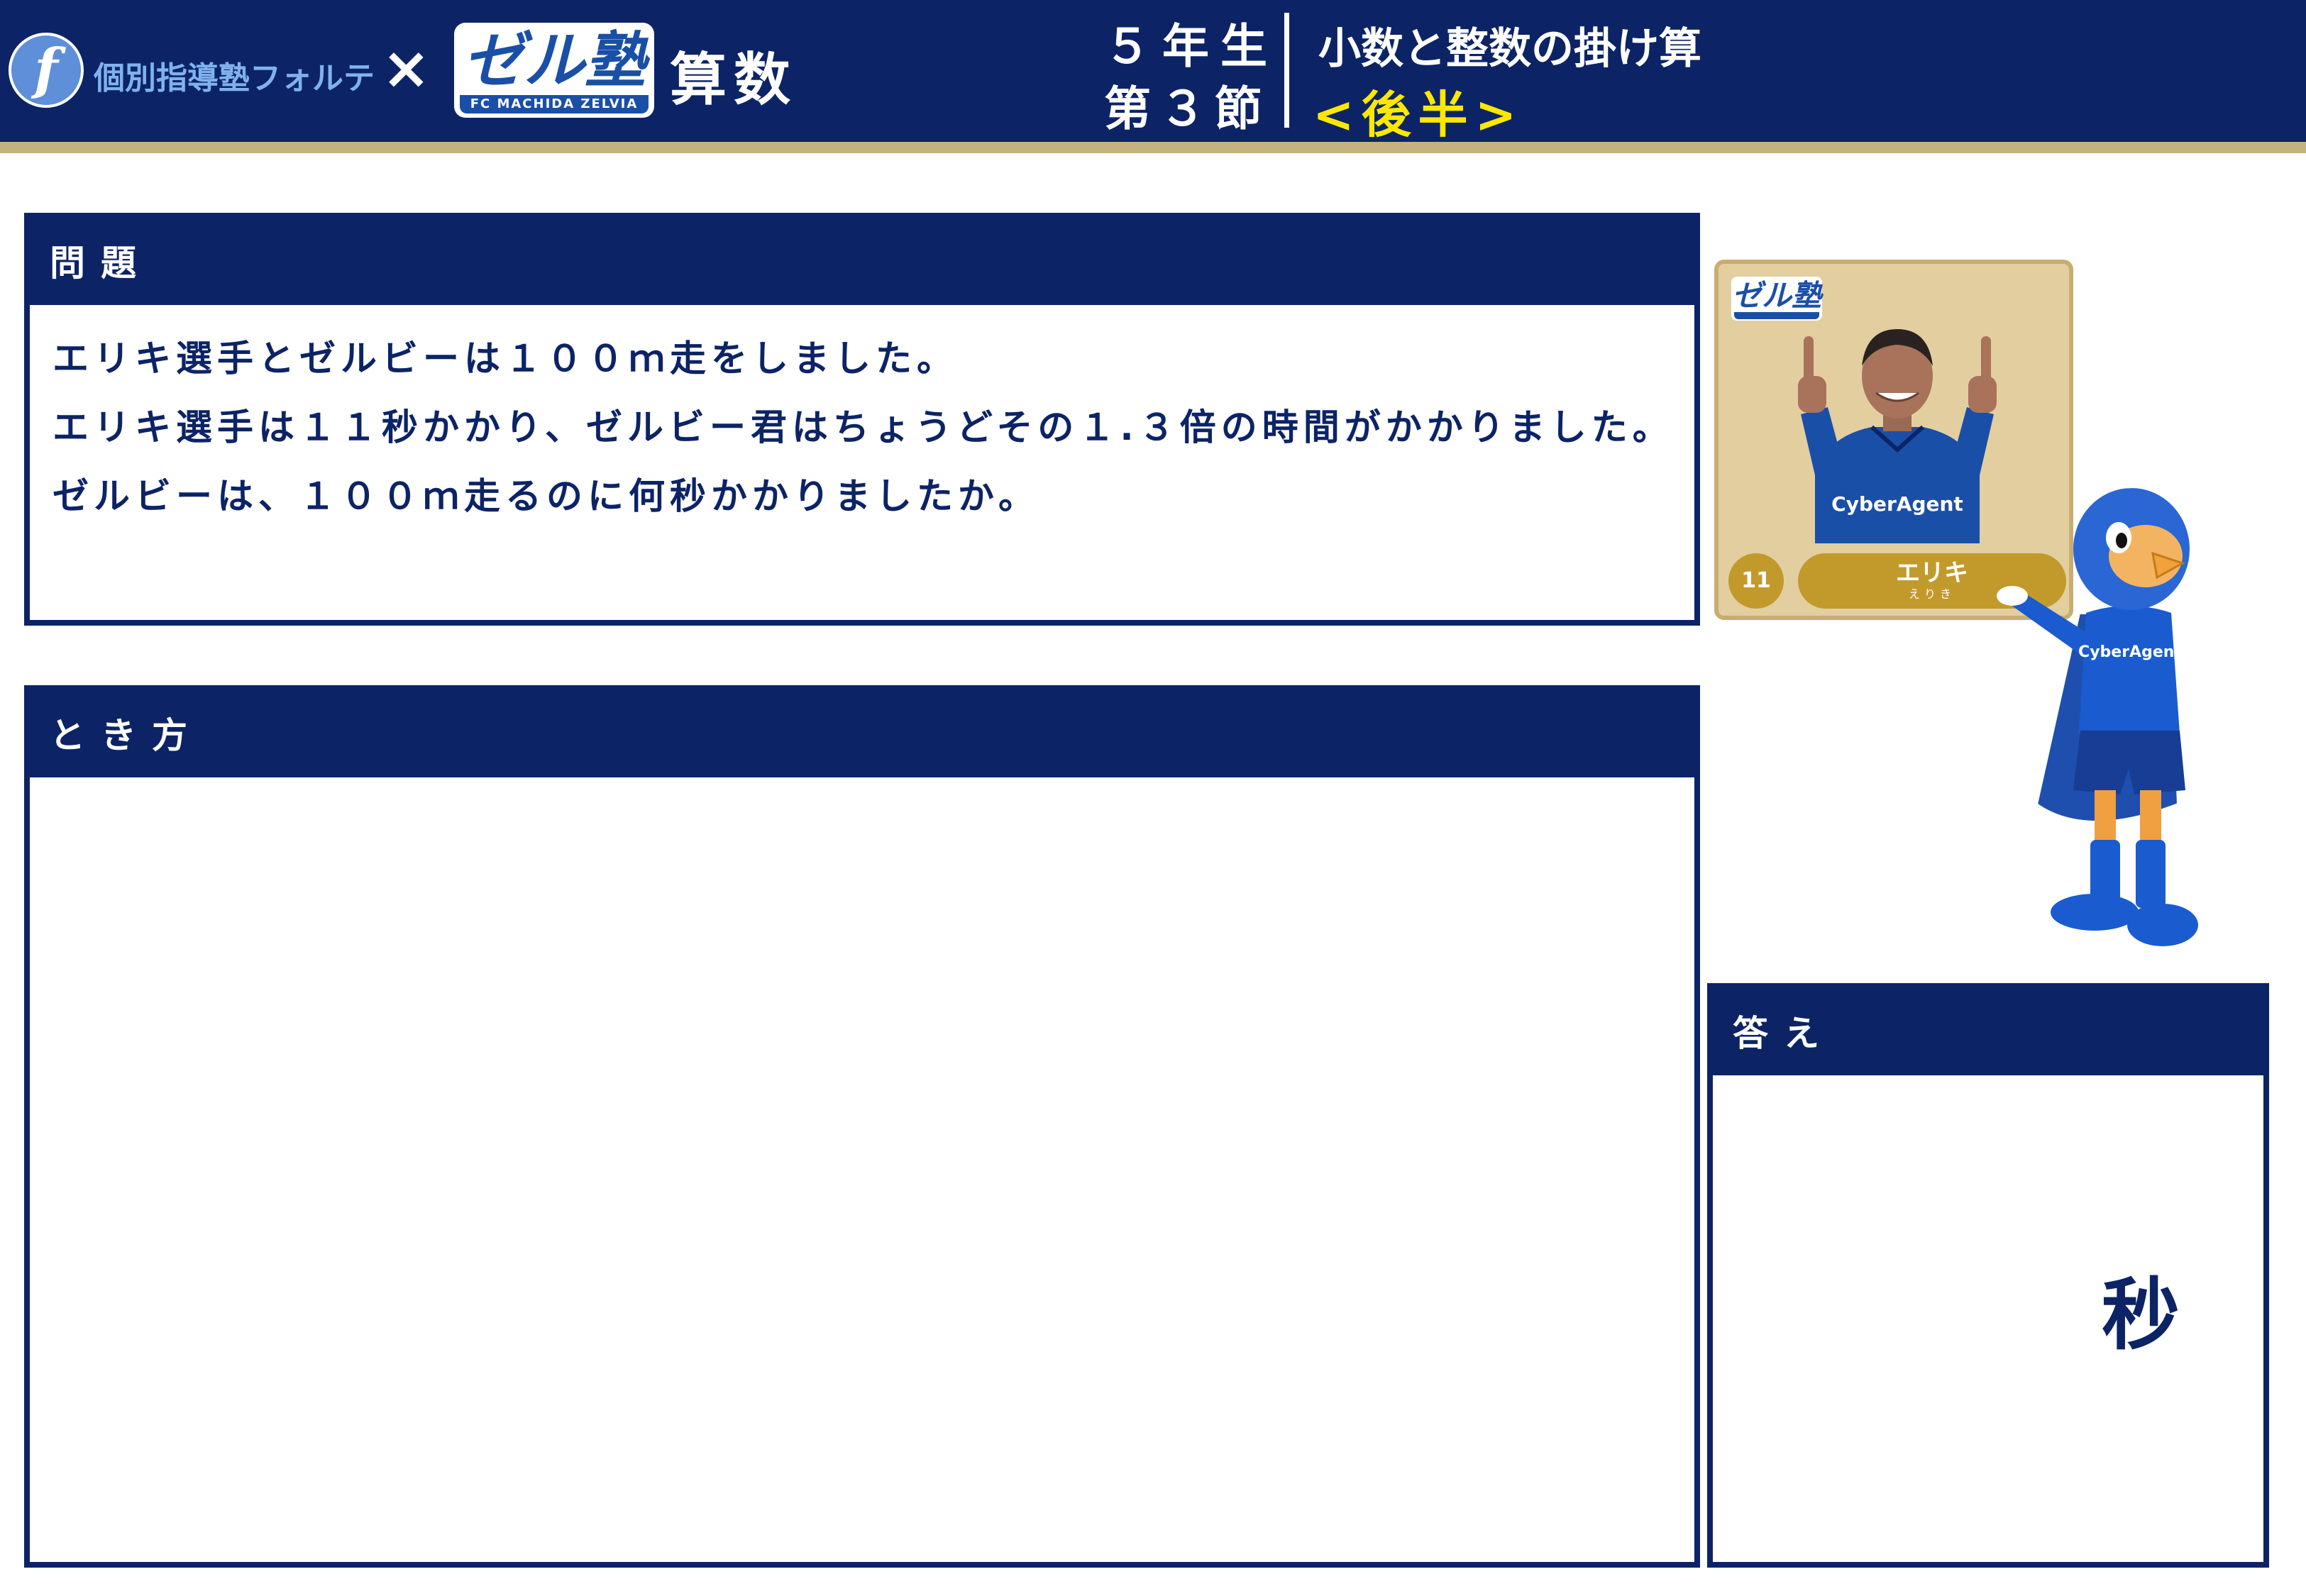 The image size is (2306, 1596). Describe the element at coordinates (554, 61) in the screenshot. I see `zel-juku-logo-text: ゼル塾` at that location.